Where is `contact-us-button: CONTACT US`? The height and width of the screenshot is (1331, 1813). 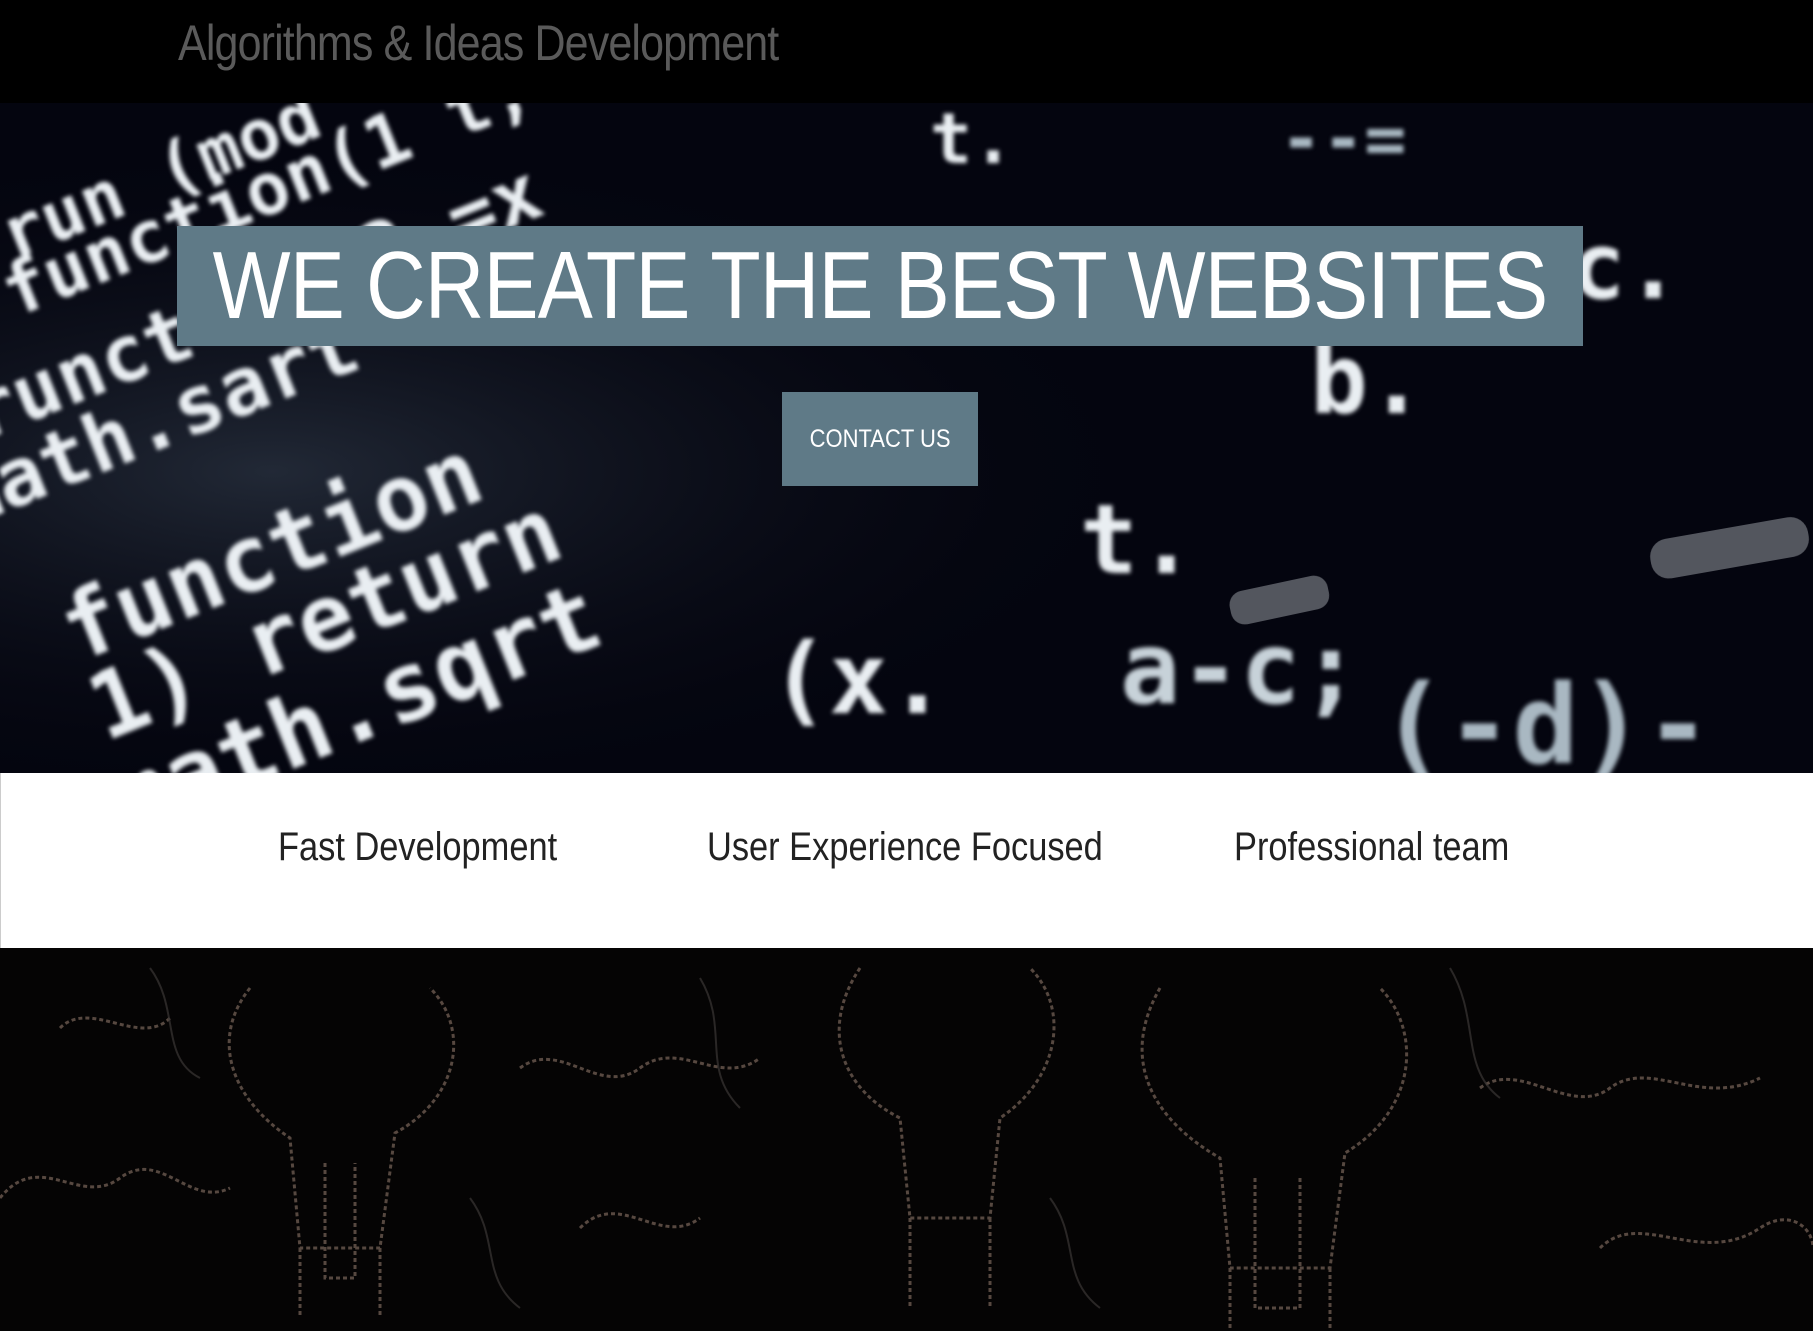
contact-us-button: CONTACT US is located at coordinates (880, 439).